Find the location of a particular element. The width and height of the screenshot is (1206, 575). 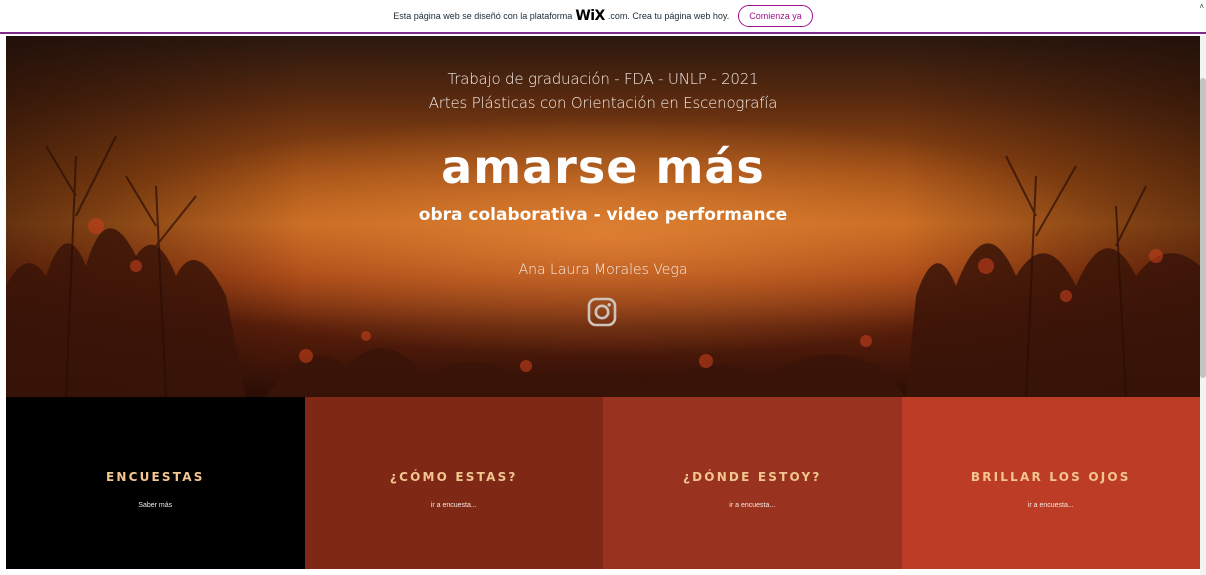

panel-title: BRILLAR LOS OJOS is located at coordinates (1050, 477).